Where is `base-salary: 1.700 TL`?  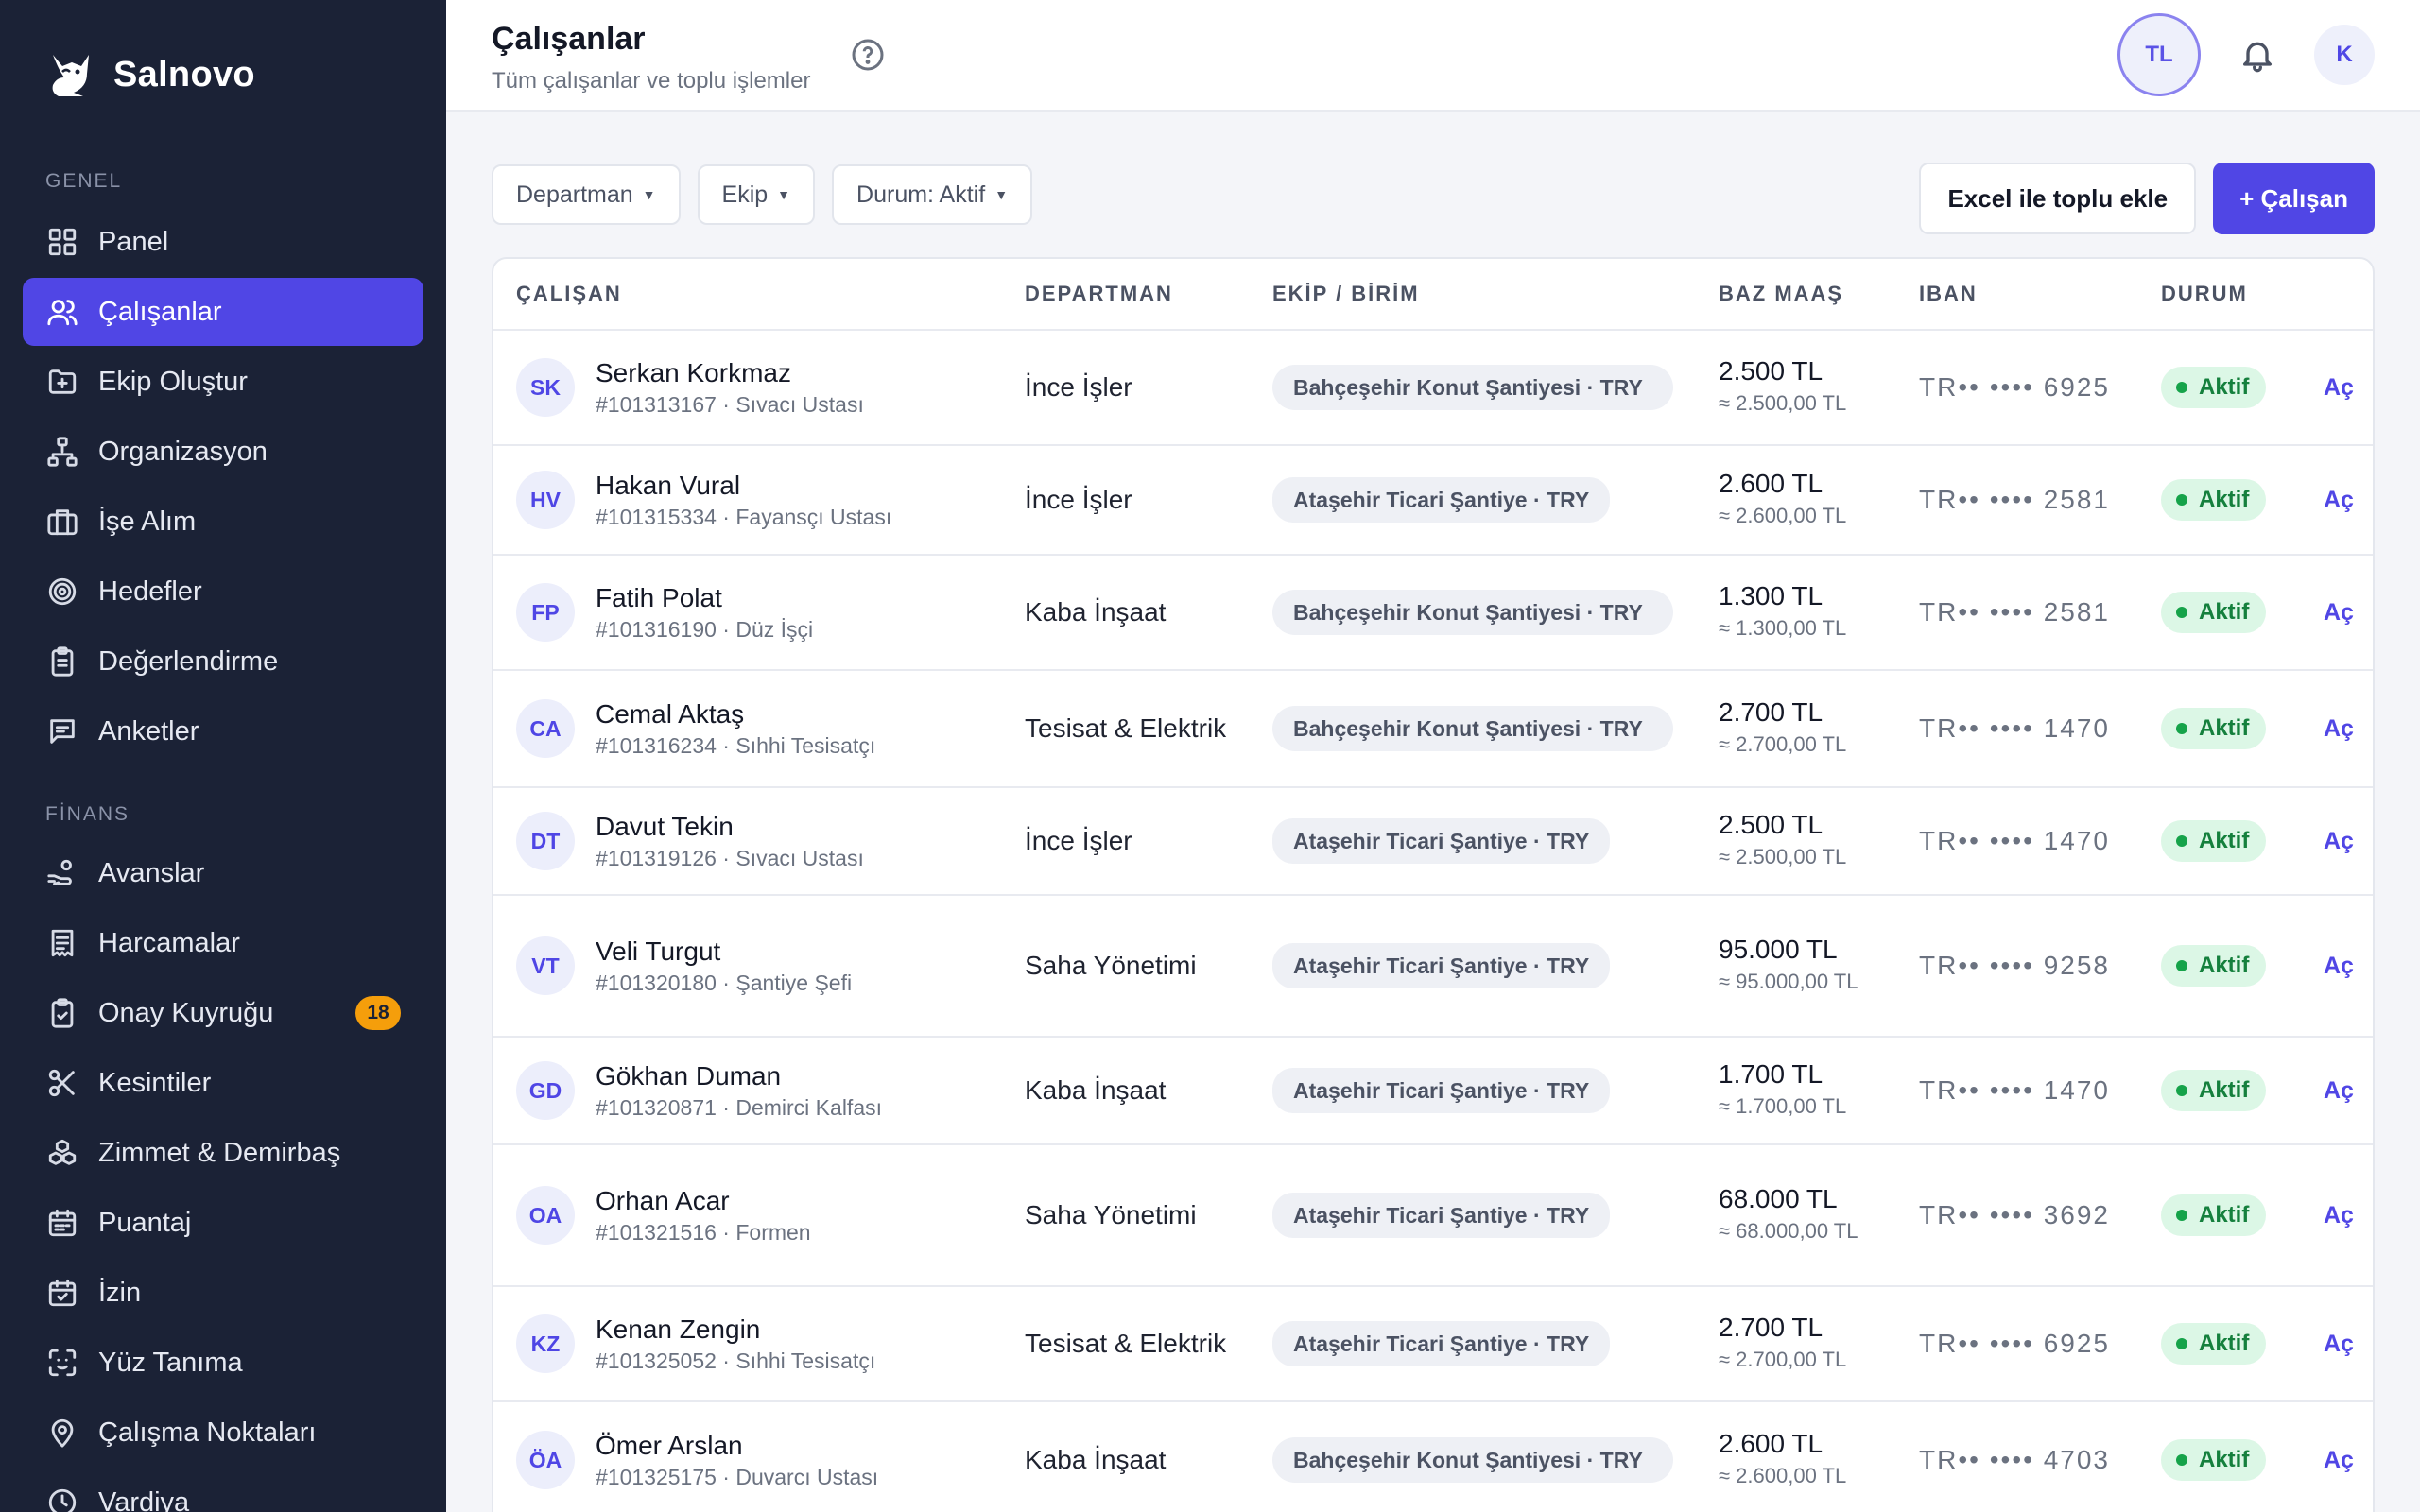
base-salary: 1.700 TL is located at coordinates (1772, 1074).